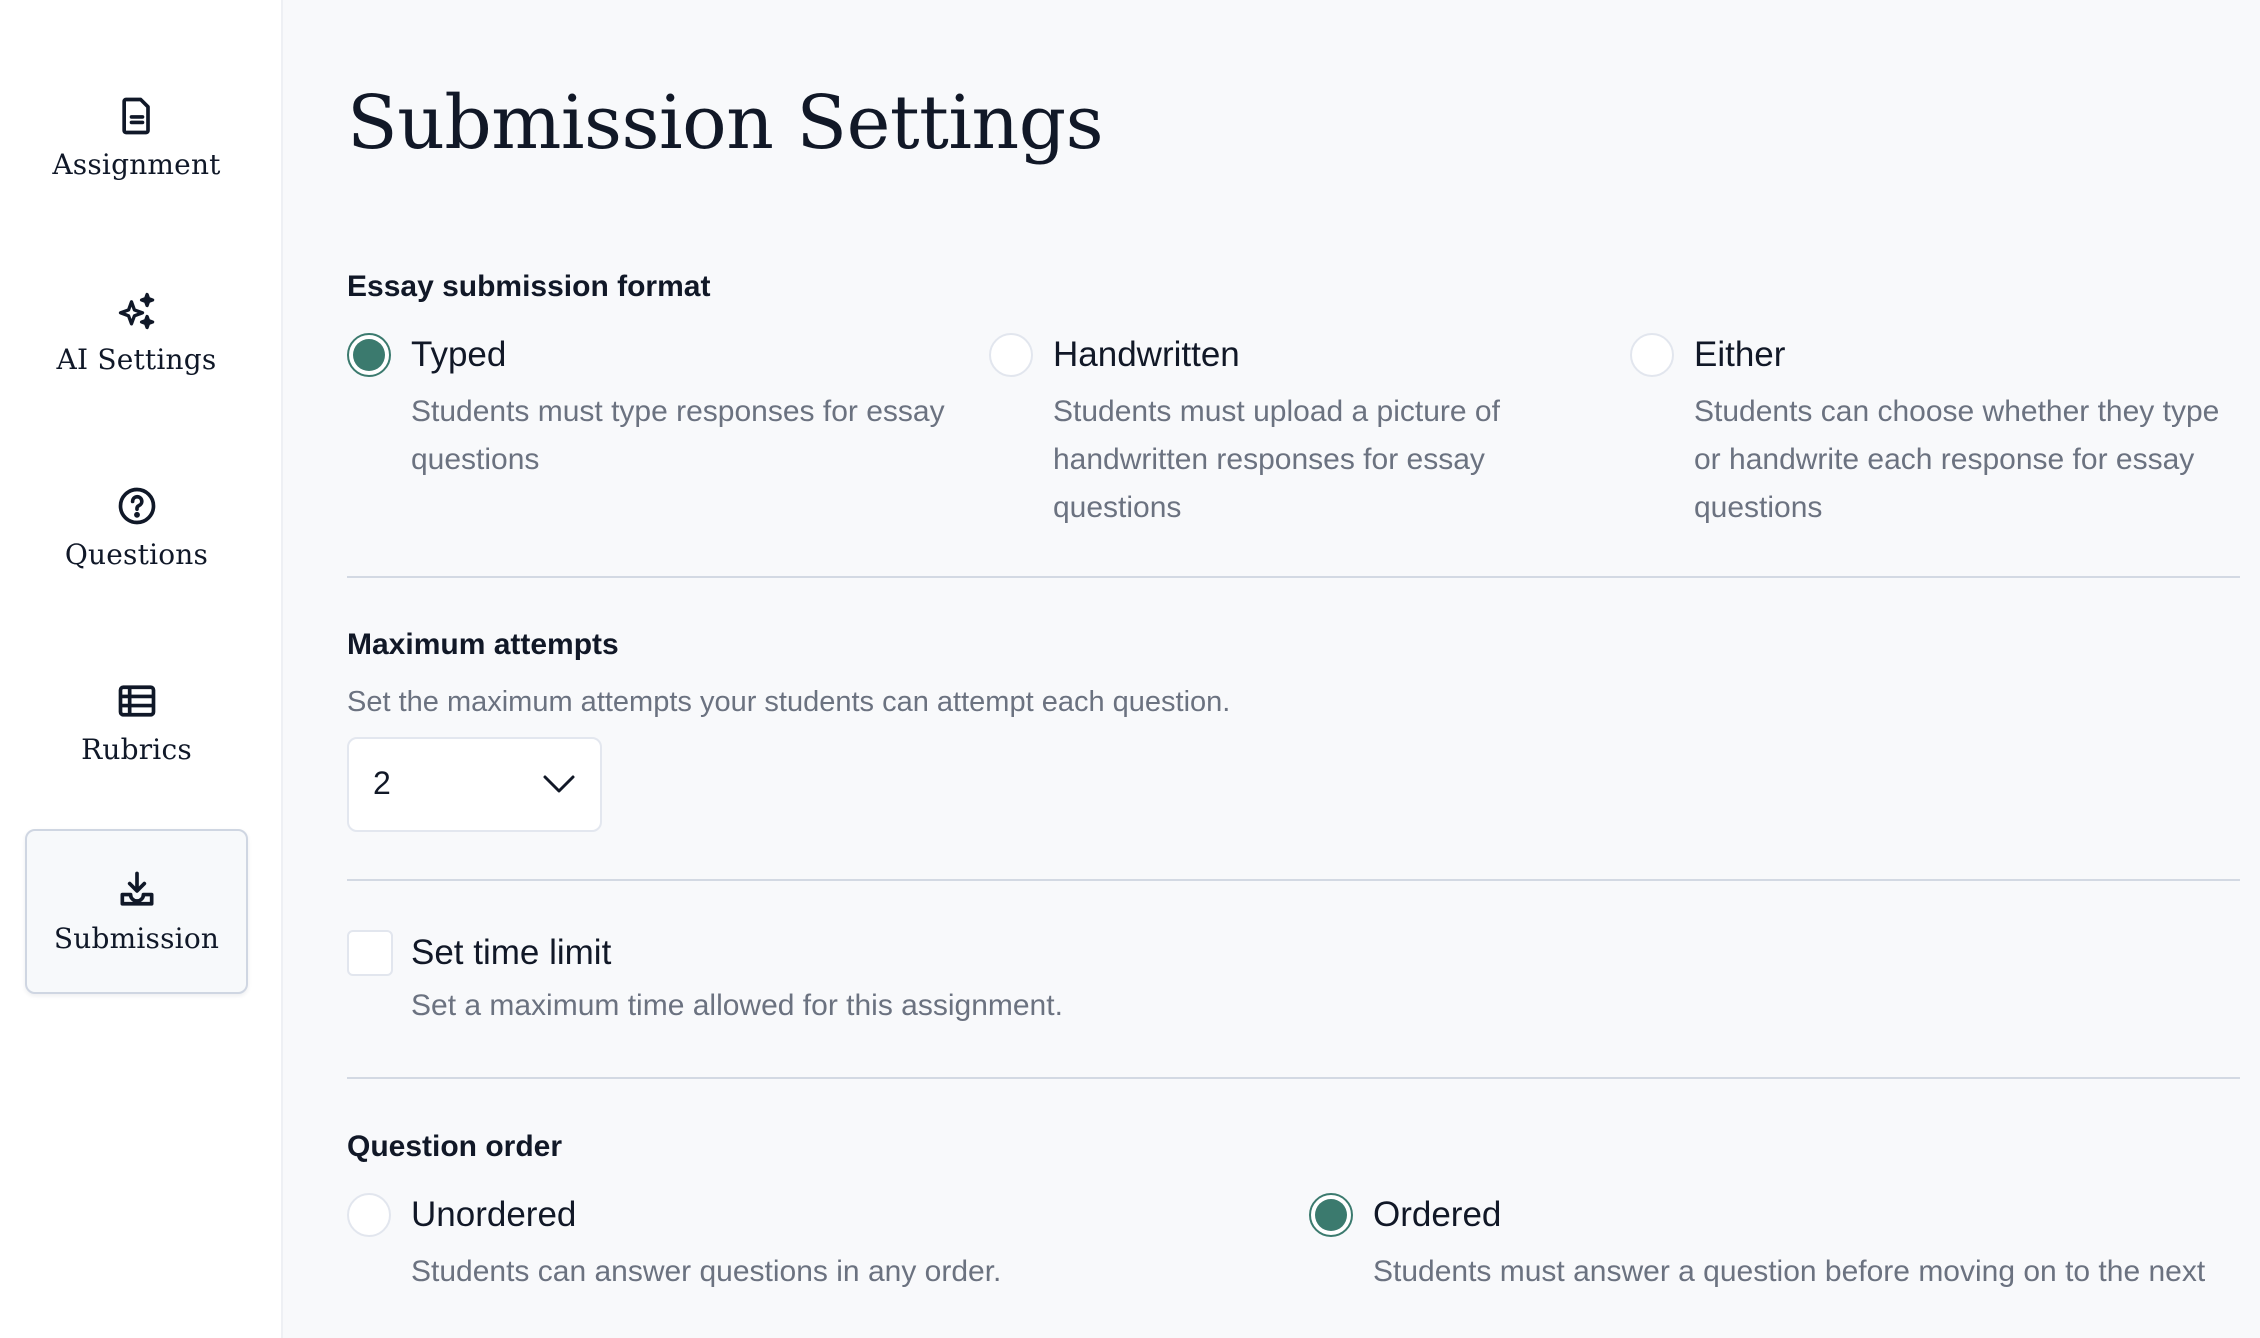 The height and width of the screenshot is (1338, 2260). Describe the element at coordinates (135, 116) in the screenshot. I see `document-icon` at that location.